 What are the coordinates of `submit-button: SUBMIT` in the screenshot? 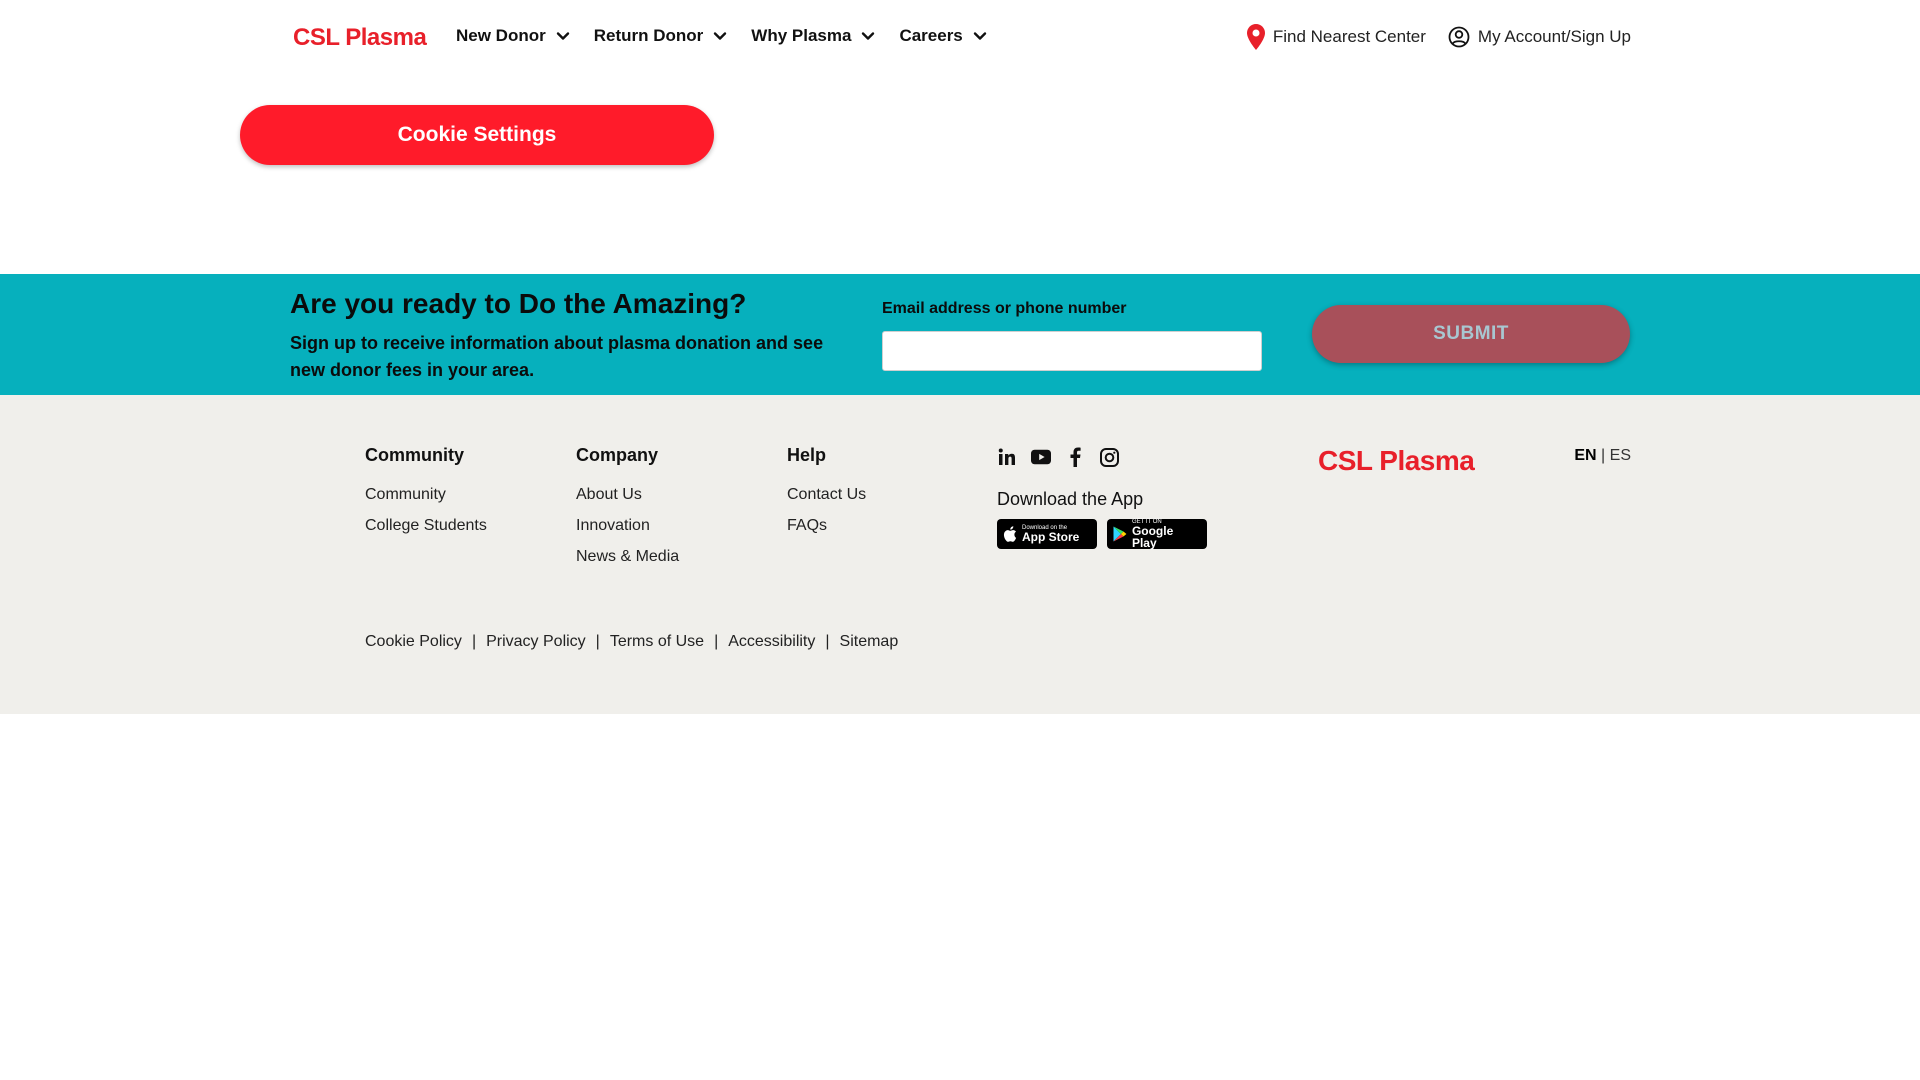 It's located at (1471, 334).